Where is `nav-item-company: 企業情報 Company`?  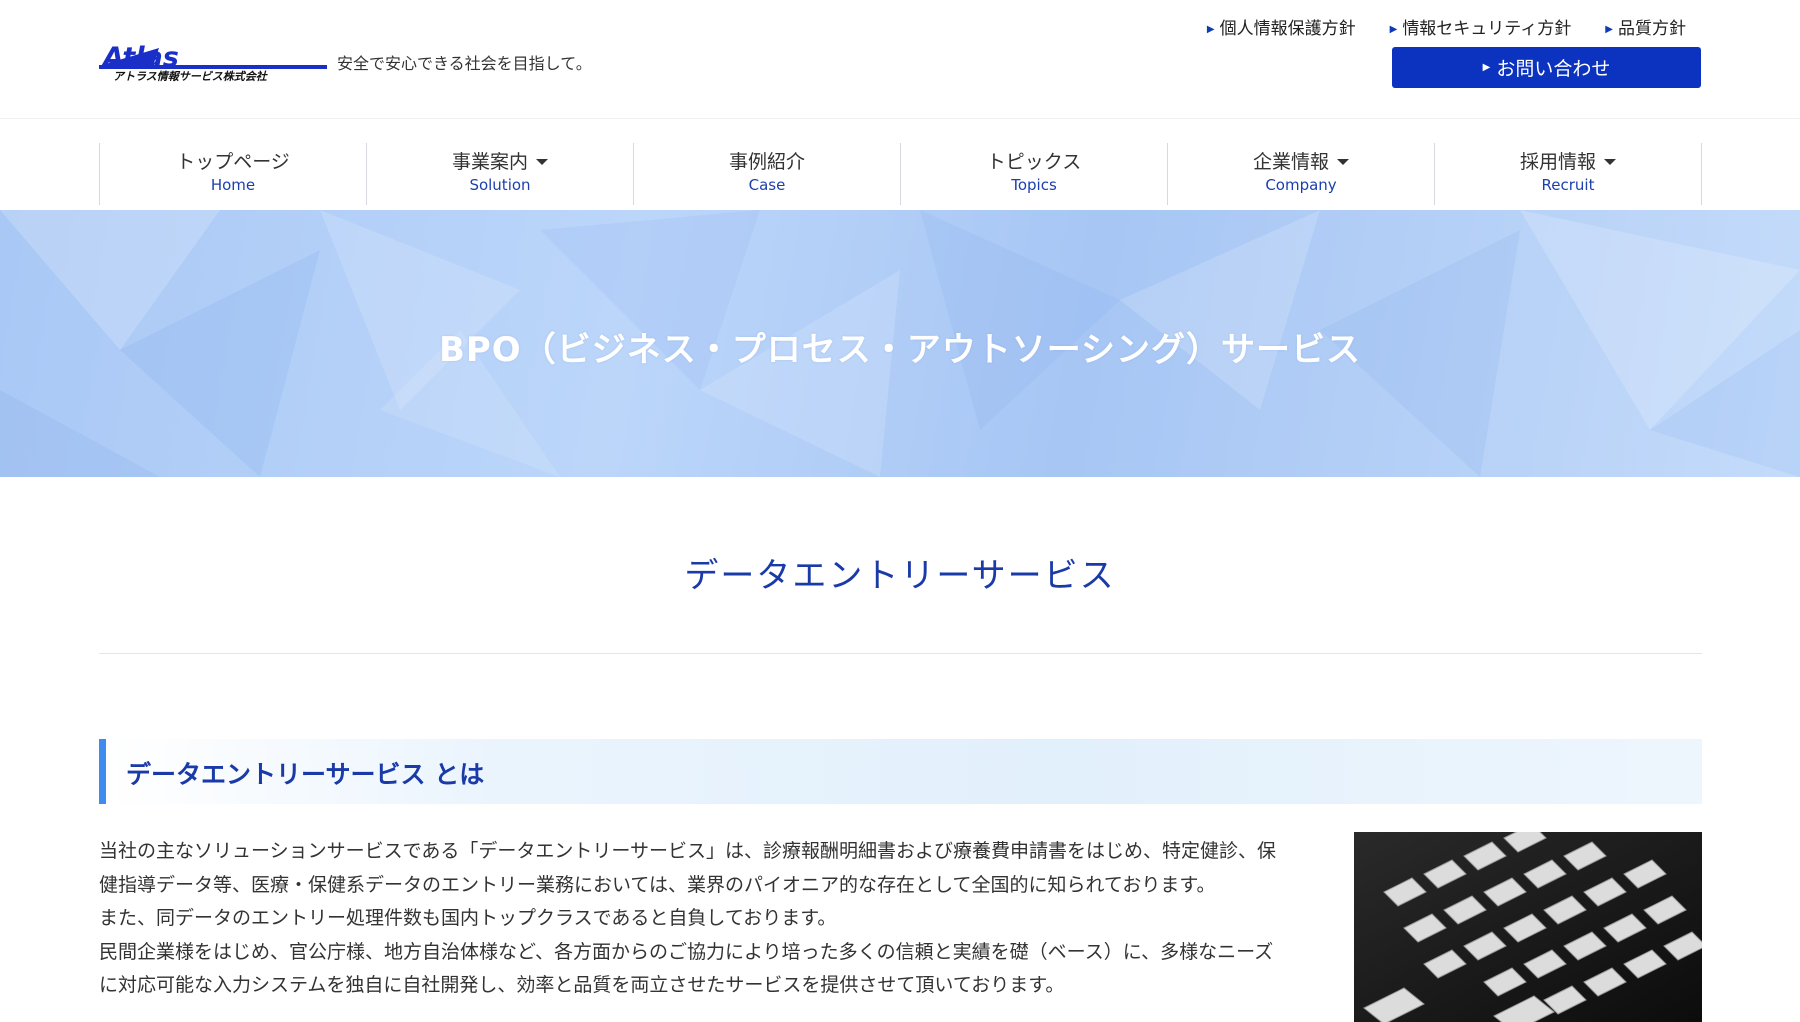 nav-item-company: 企業情報 Company is located at coordinates (1300, 174).